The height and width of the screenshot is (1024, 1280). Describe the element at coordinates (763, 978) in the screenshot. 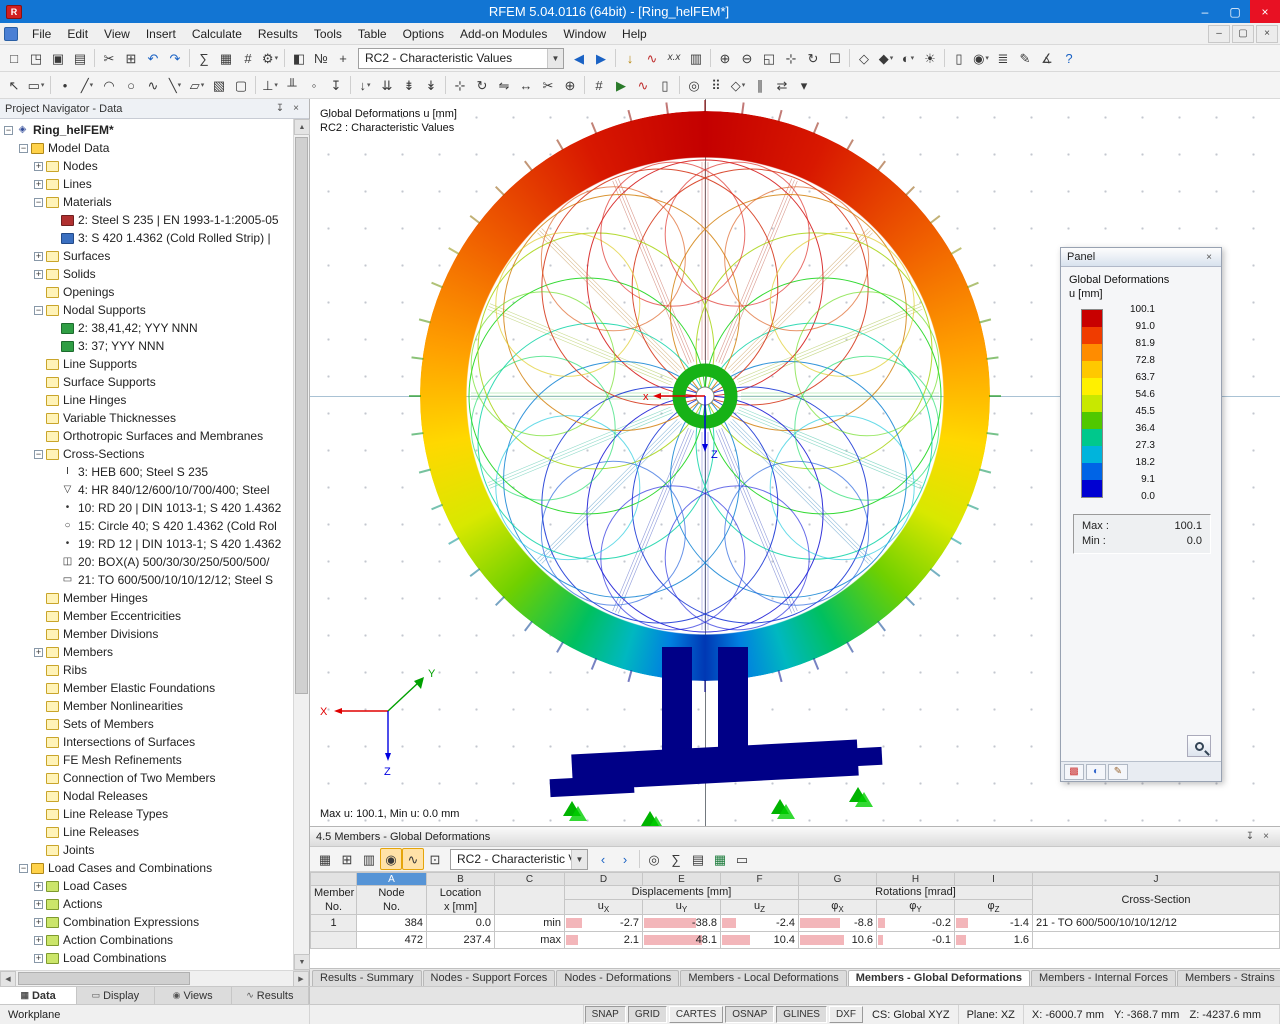

I see `table-tab-members-local-deformations: Members - Local Deformations` at that location.